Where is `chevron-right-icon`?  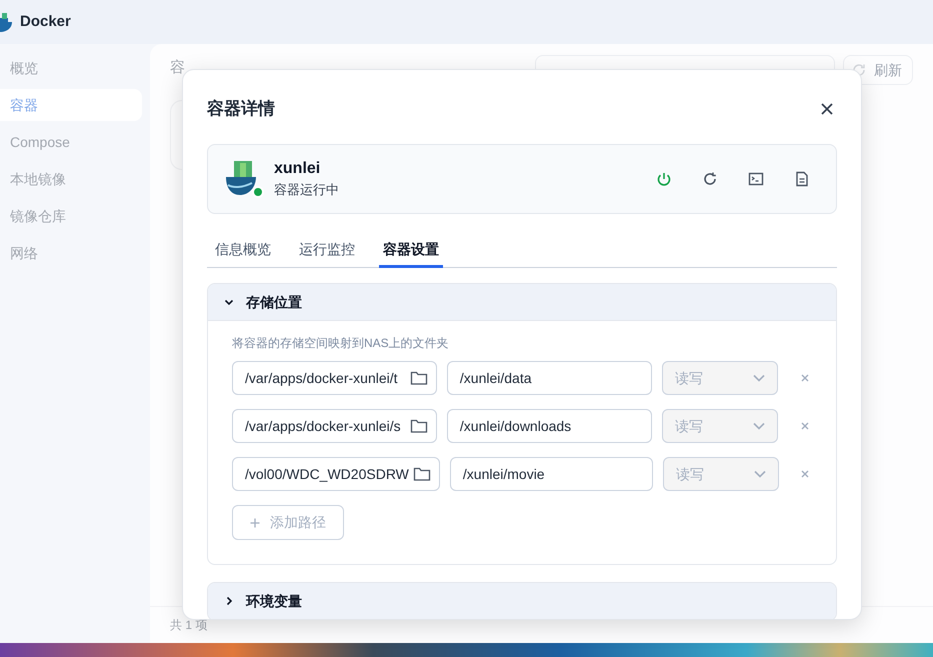
chevron-right-icon is located at coordinates (229, 601).